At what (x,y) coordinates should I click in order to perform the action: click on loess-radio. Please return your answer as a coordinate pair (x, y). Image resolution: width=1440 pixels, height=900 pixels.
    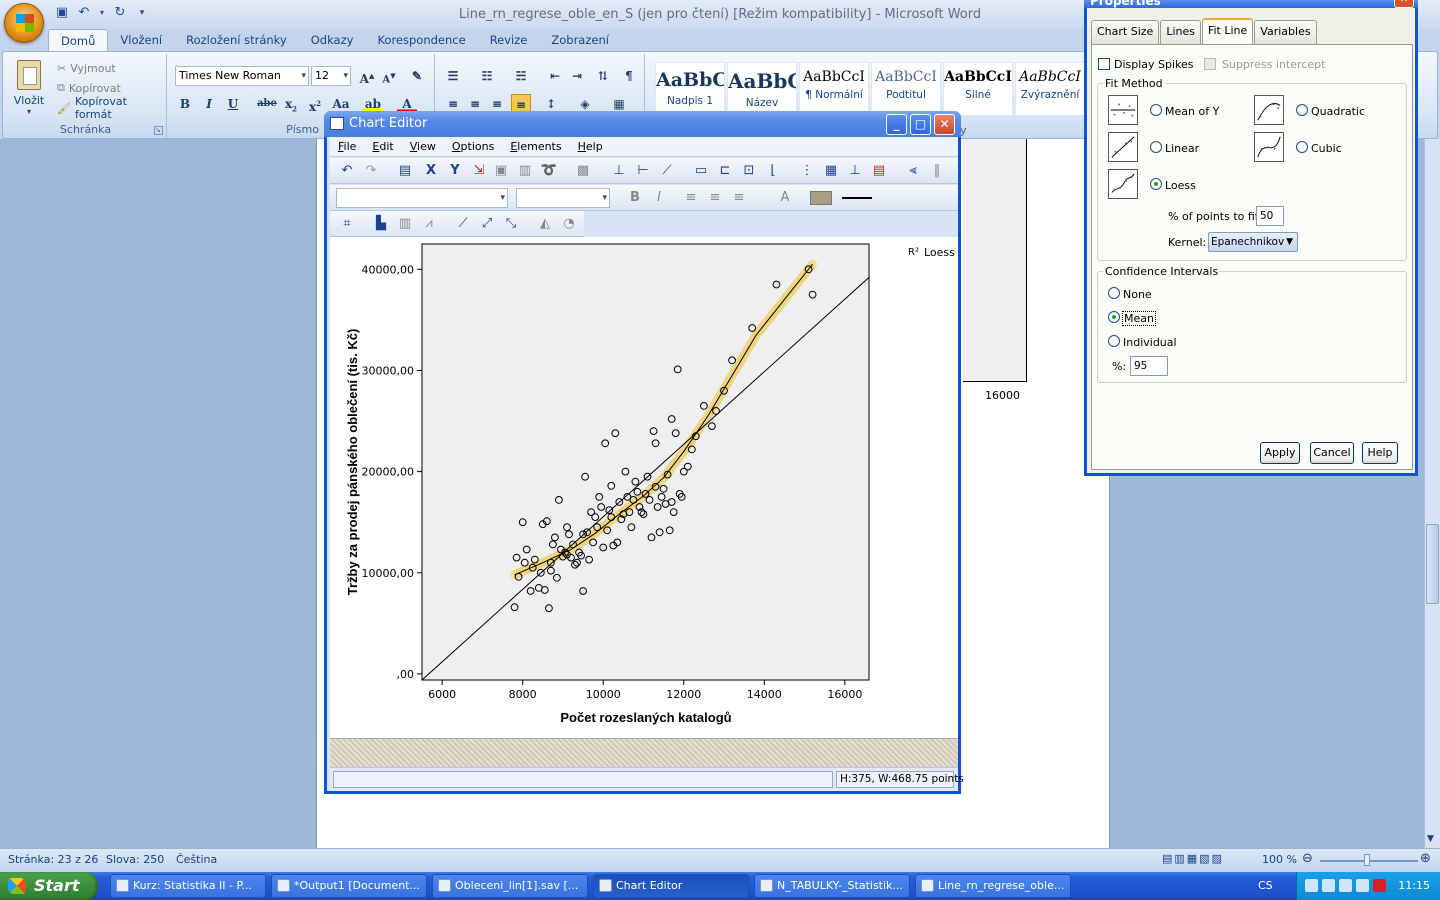
    Looking at the image, I should click on (1156, 184).